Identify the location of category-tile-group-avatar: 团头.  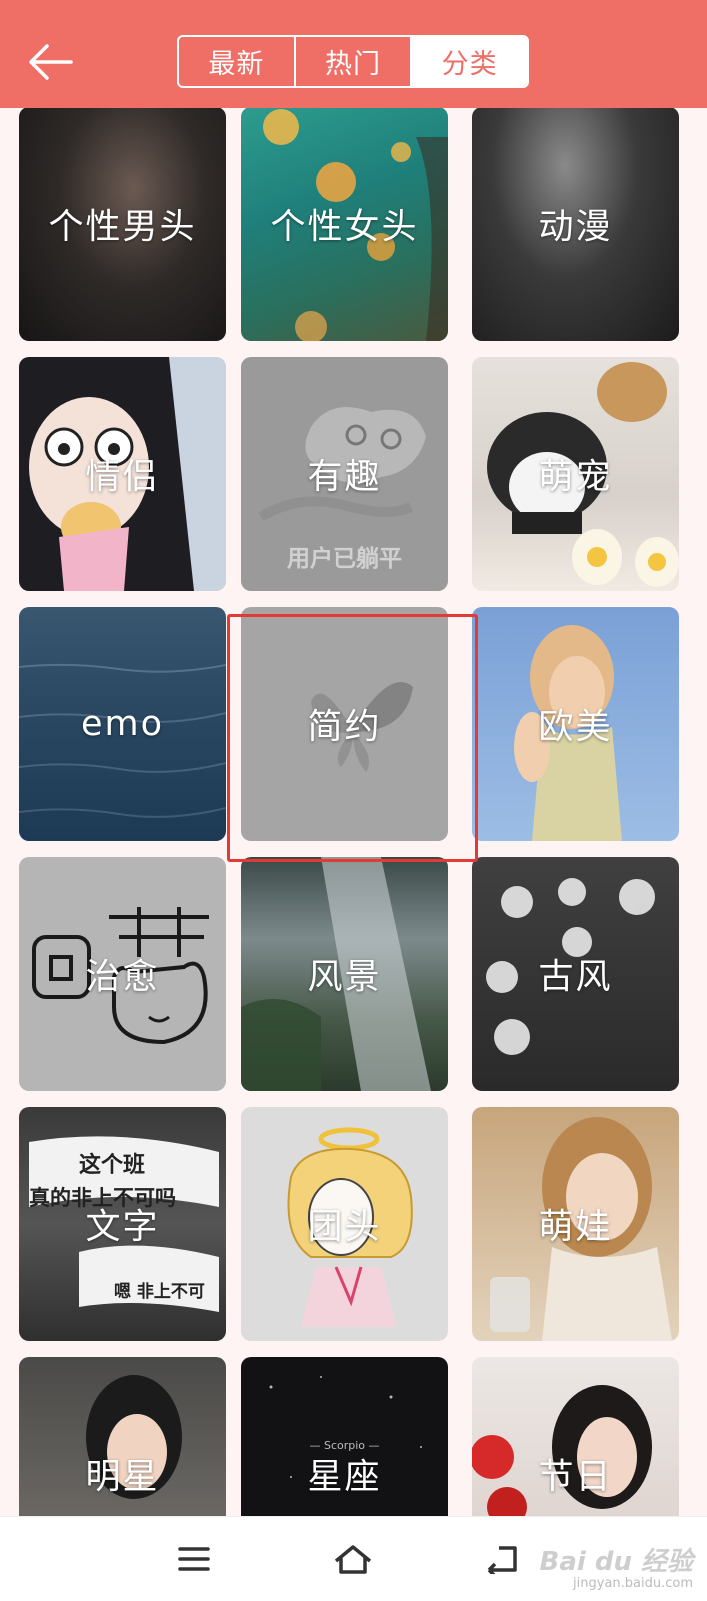
(344, 1224).